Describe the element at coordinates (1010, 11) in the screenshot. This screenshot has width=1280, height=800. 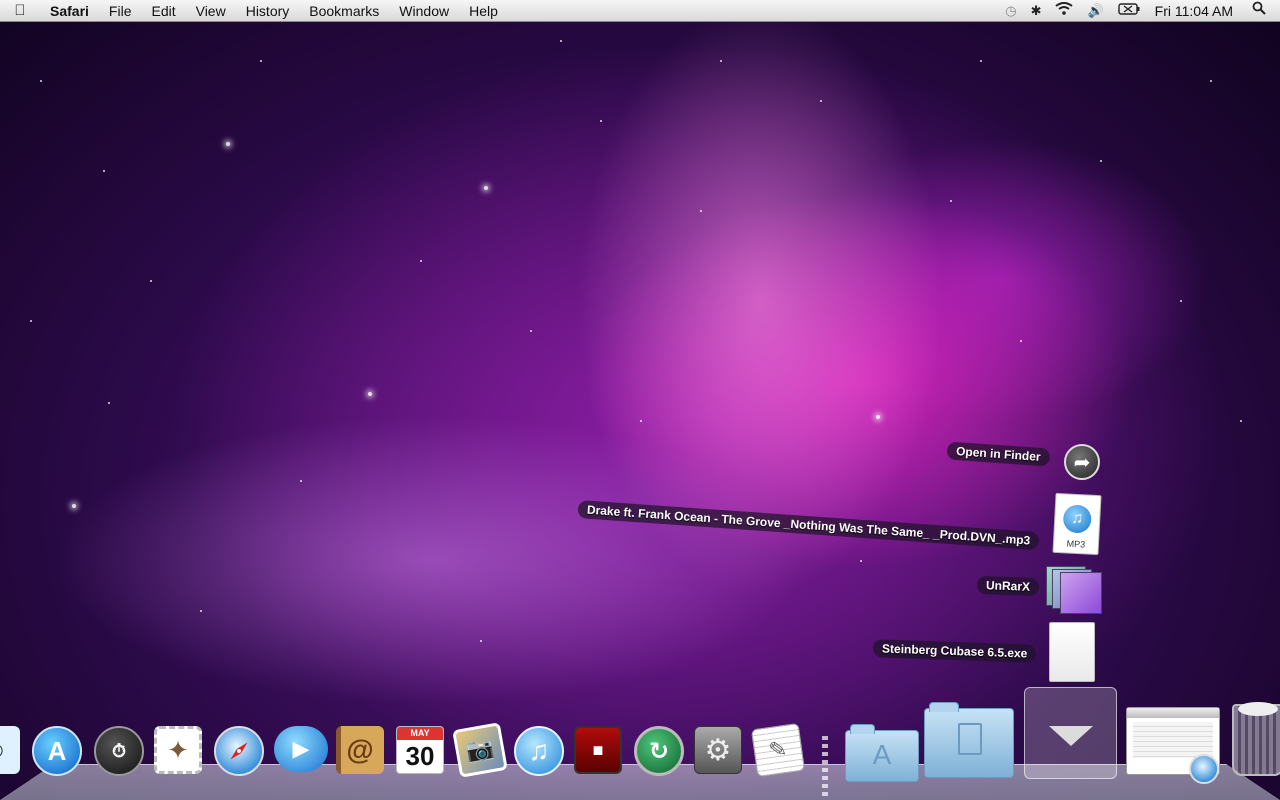
I see `time-machine-icon: ◷` at that location.